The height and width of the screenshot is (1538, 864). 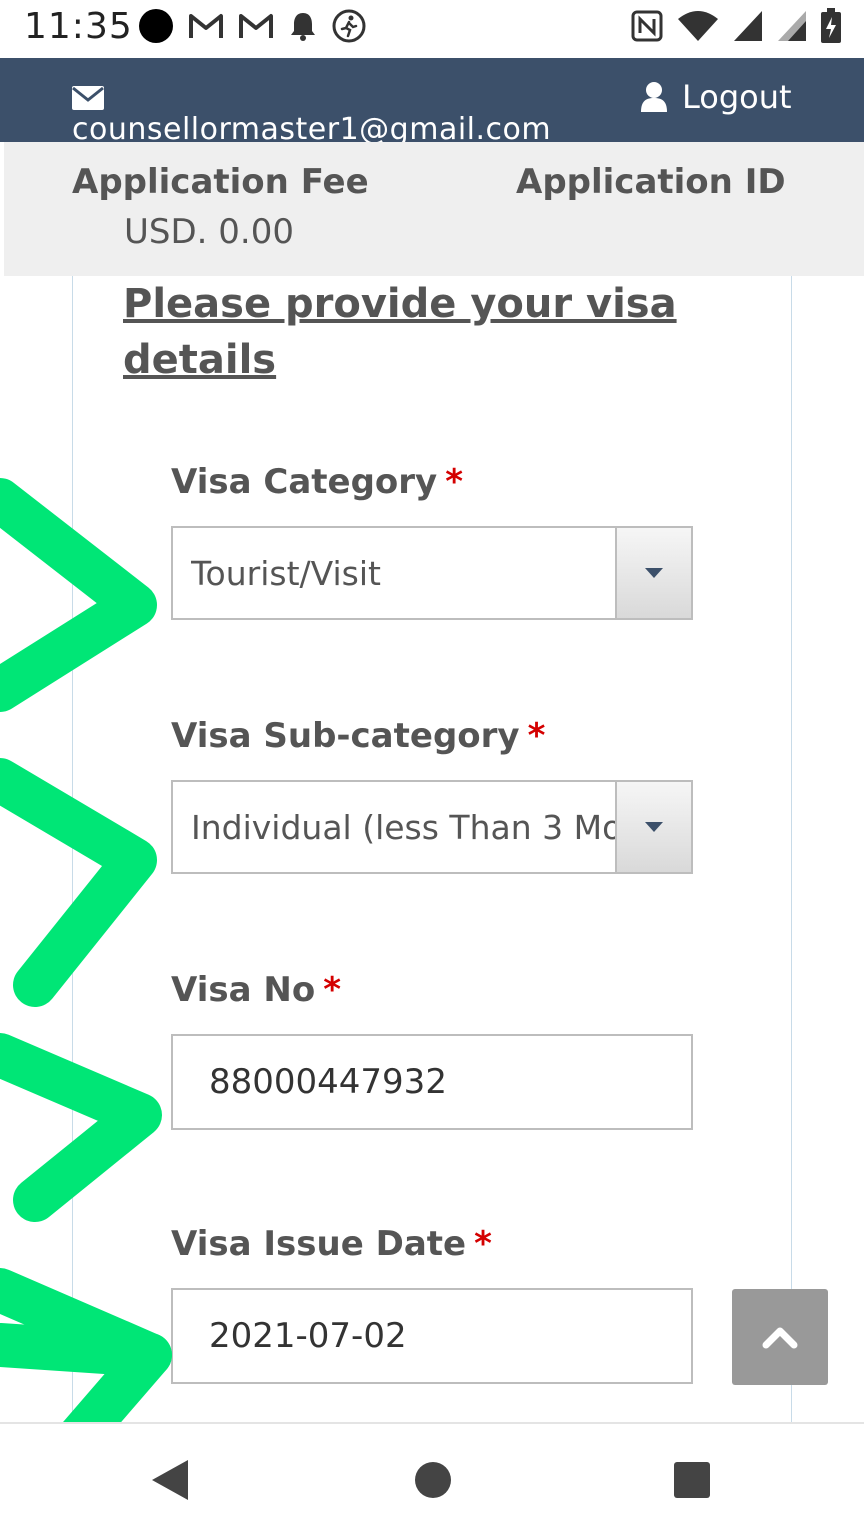 I want to click on logout-button: Logout, so click(x=716, y=97).